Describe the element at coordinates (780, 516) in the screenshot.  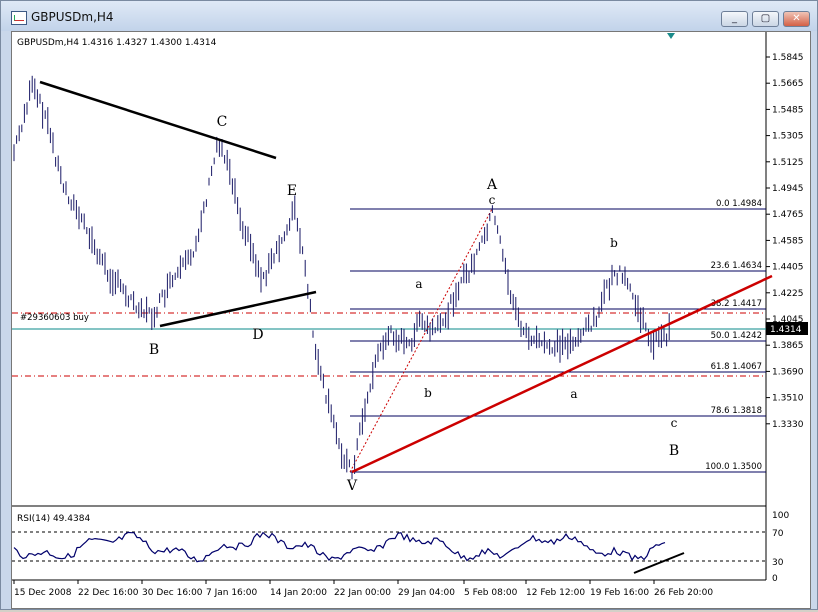
I see `rsi-axis-100: 100` at that location.